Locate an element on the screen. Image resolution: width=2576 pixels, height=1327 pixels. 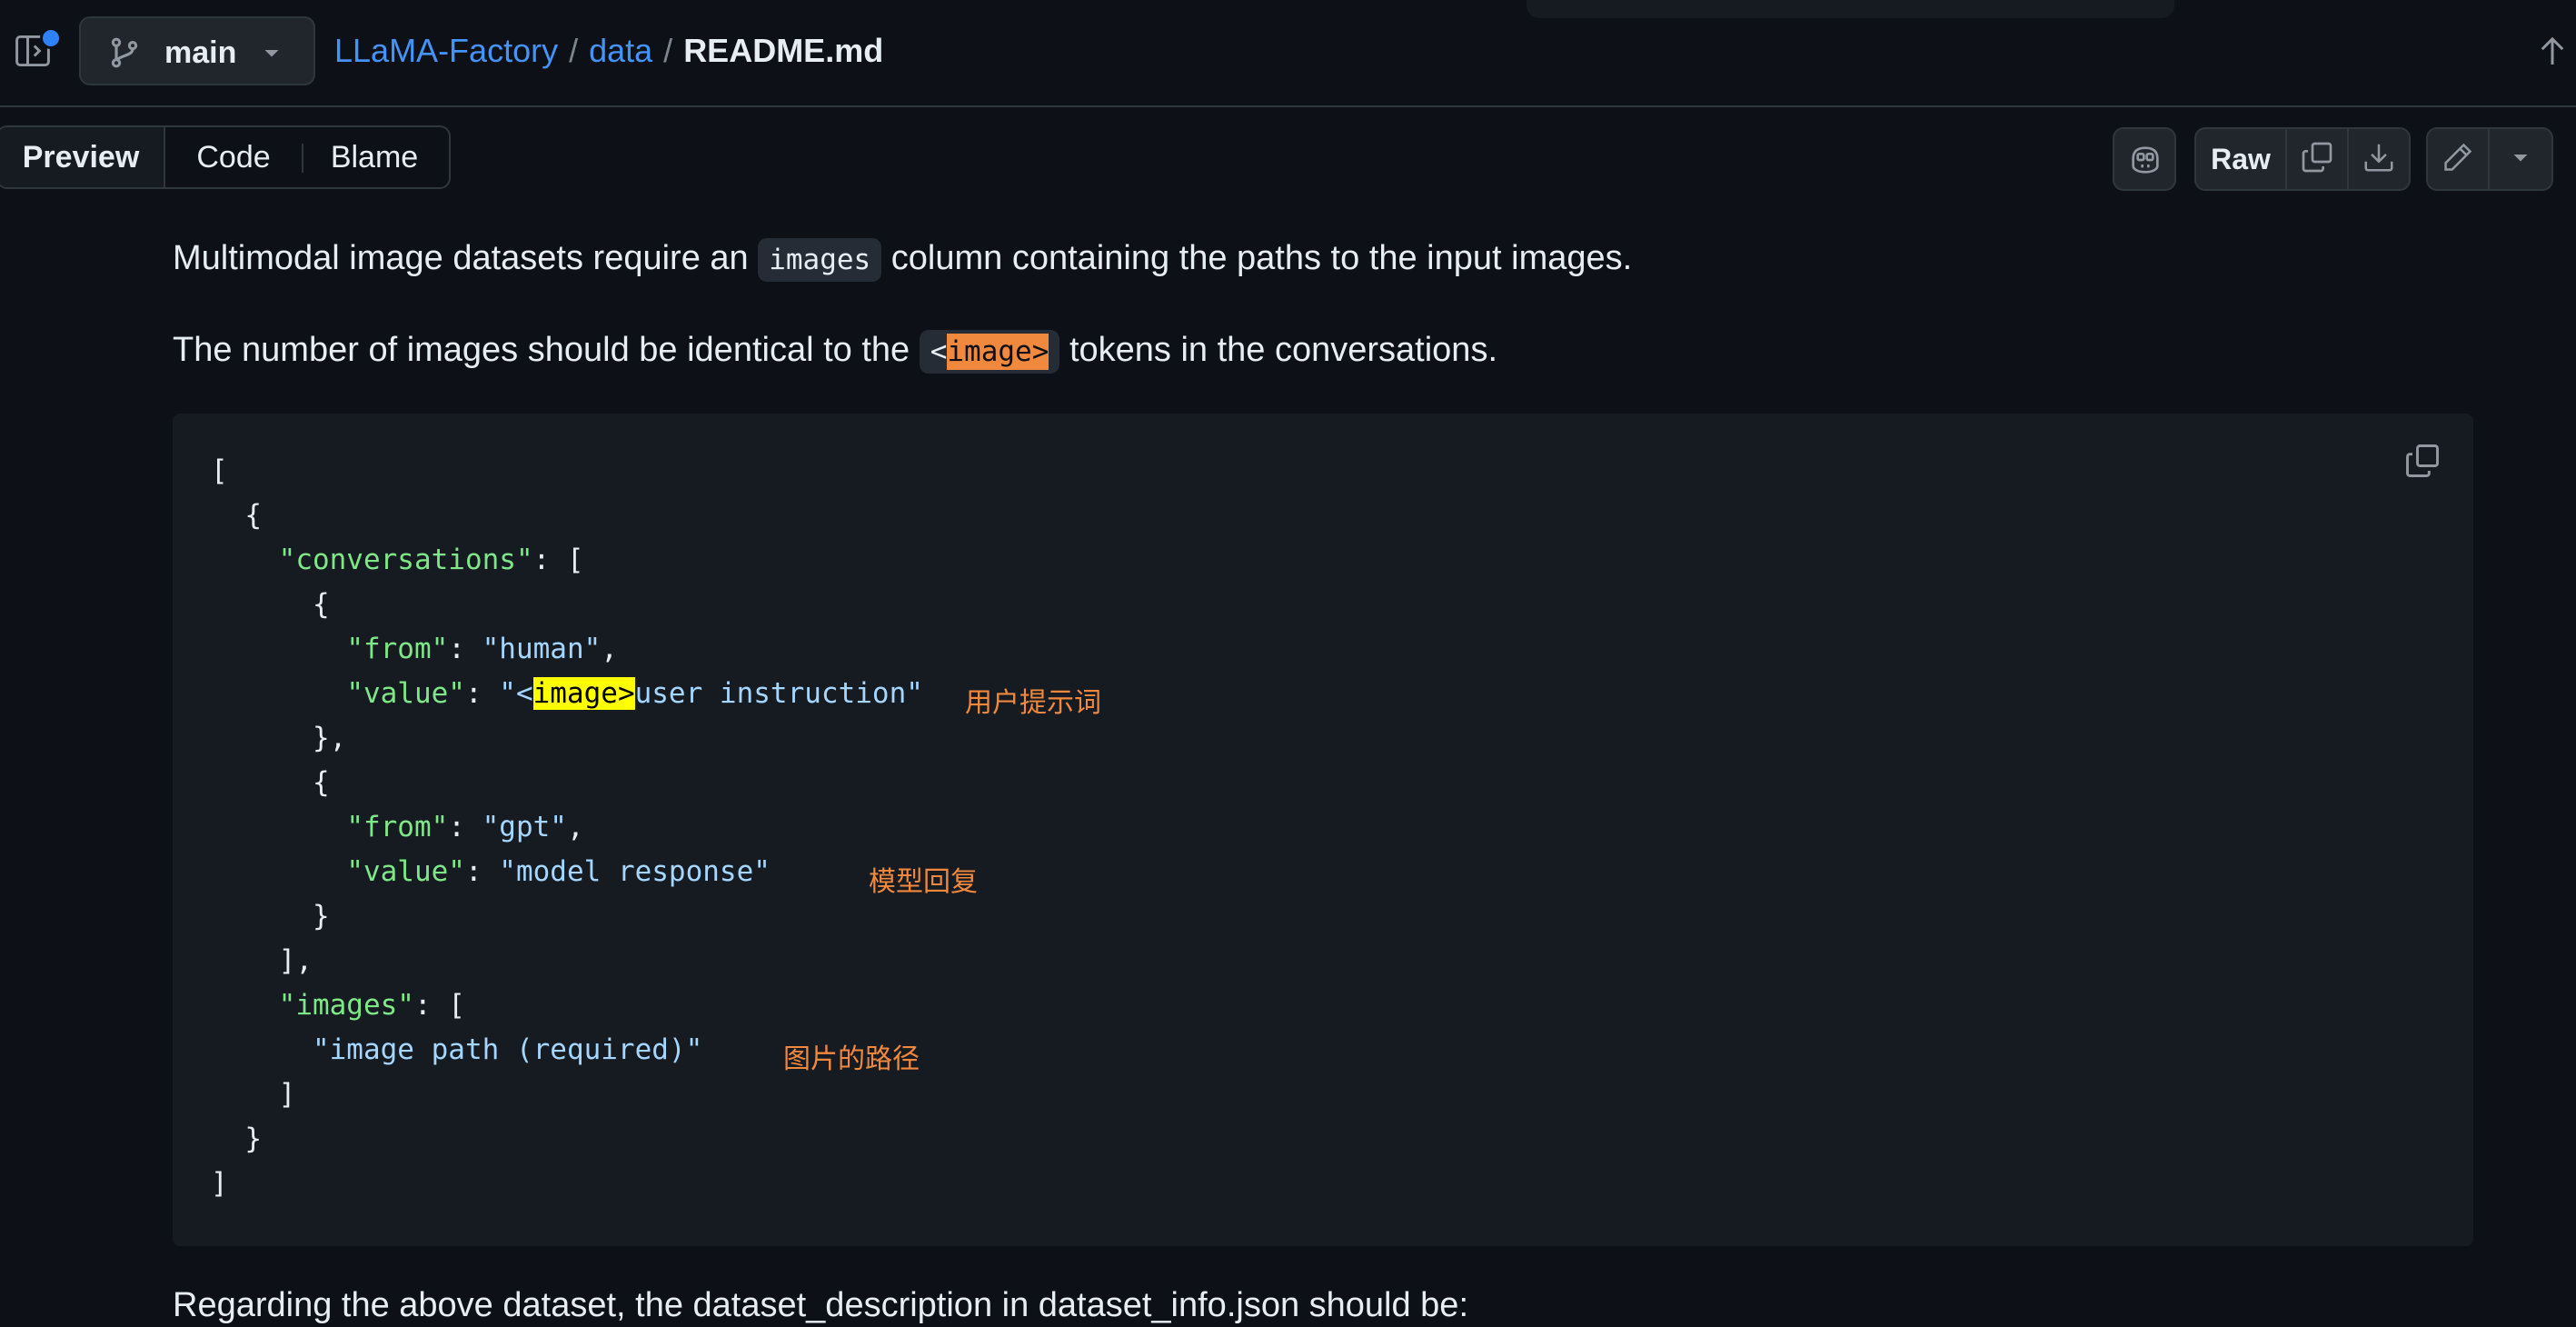
tab-code: Code is located at coordinates (234, 157).